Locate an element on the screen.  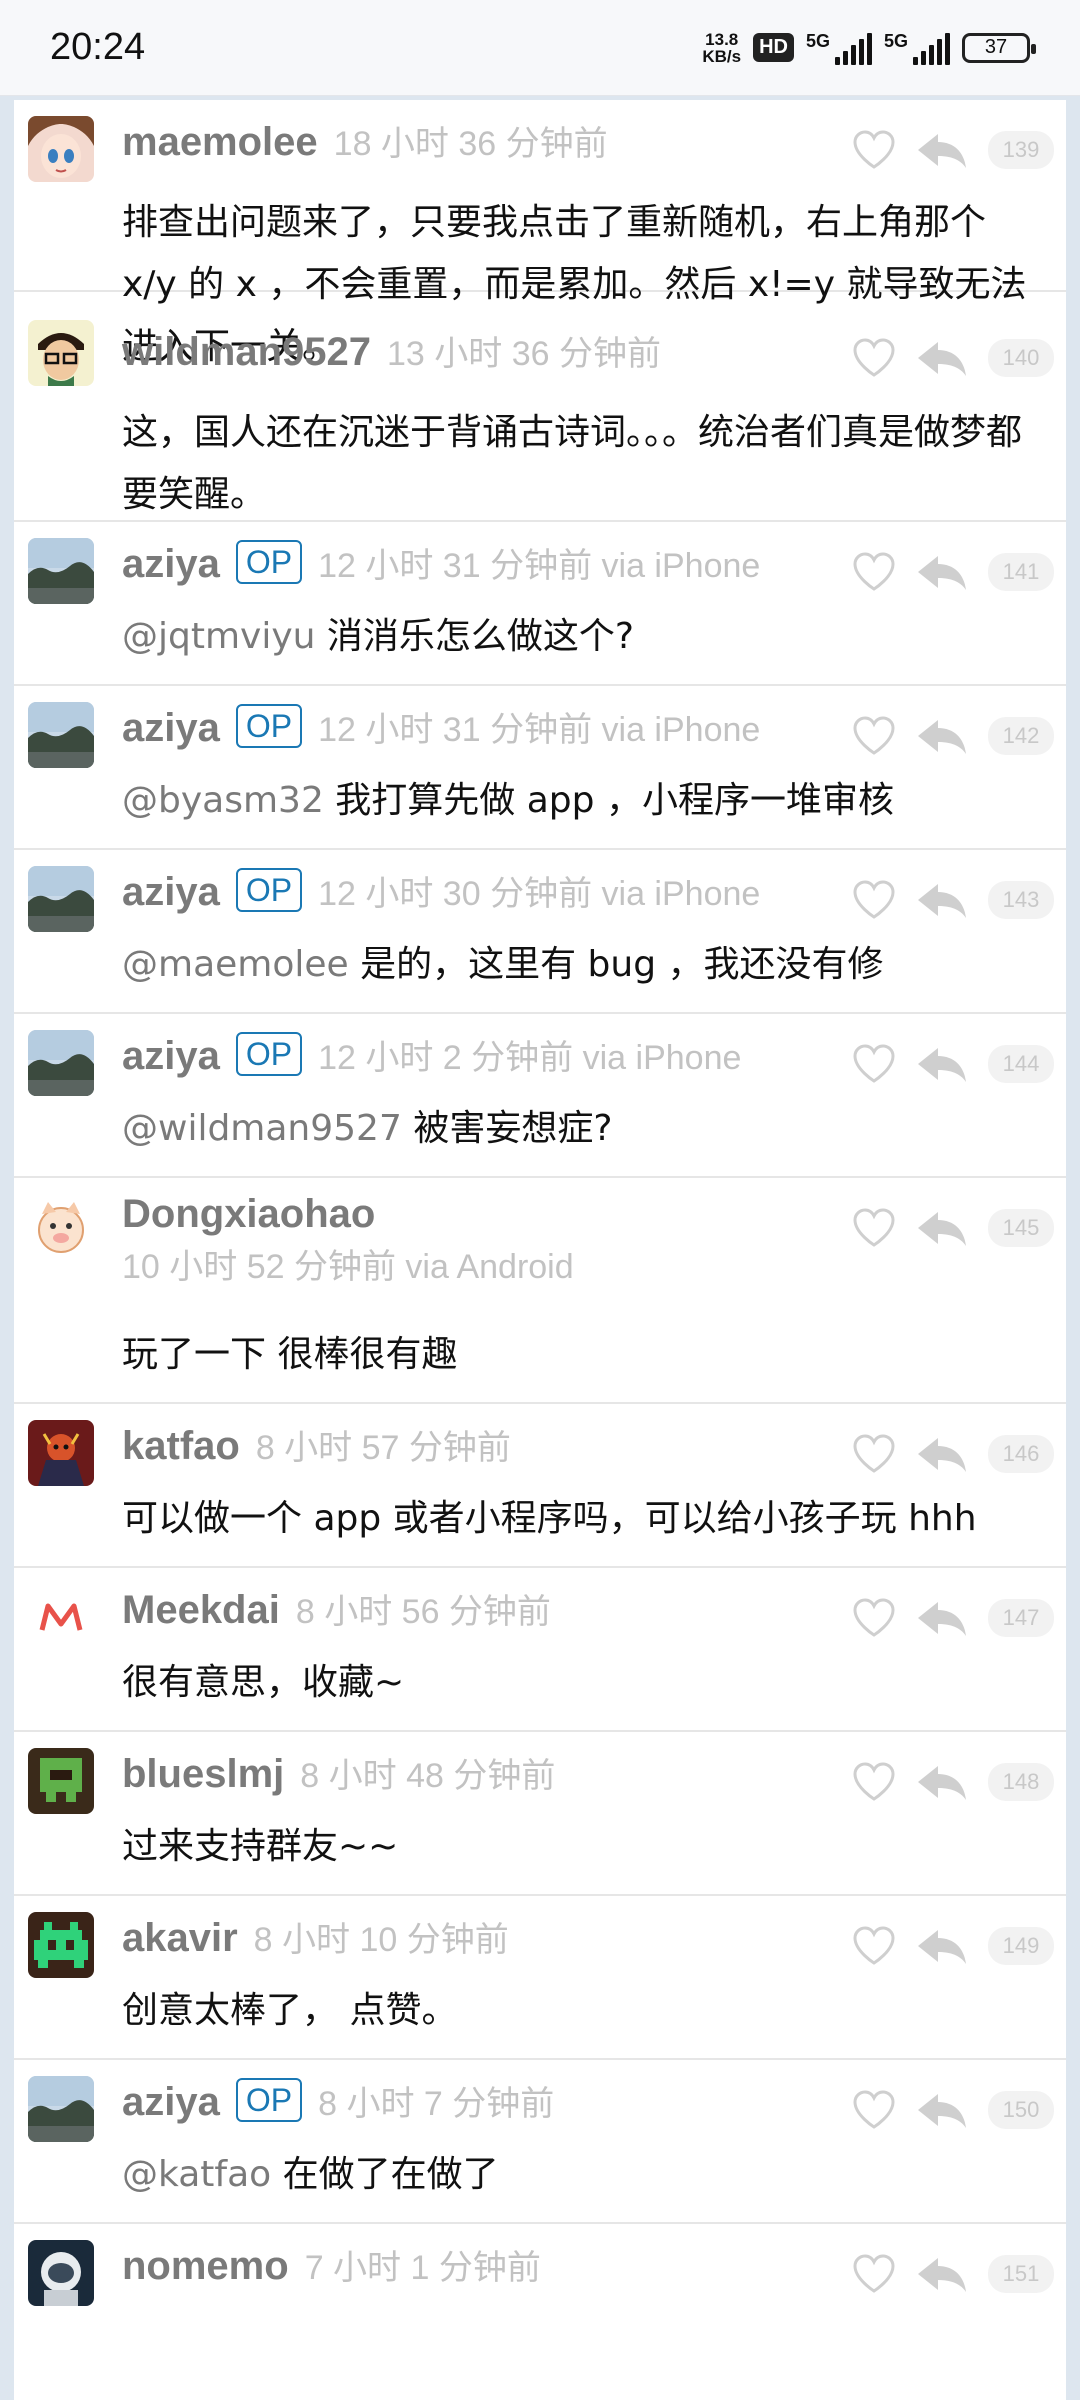
reply-item: akavir 8 小时 10 分钟前 149 创意太棒了， 点赞。 is located at coordinates (540, 1978).